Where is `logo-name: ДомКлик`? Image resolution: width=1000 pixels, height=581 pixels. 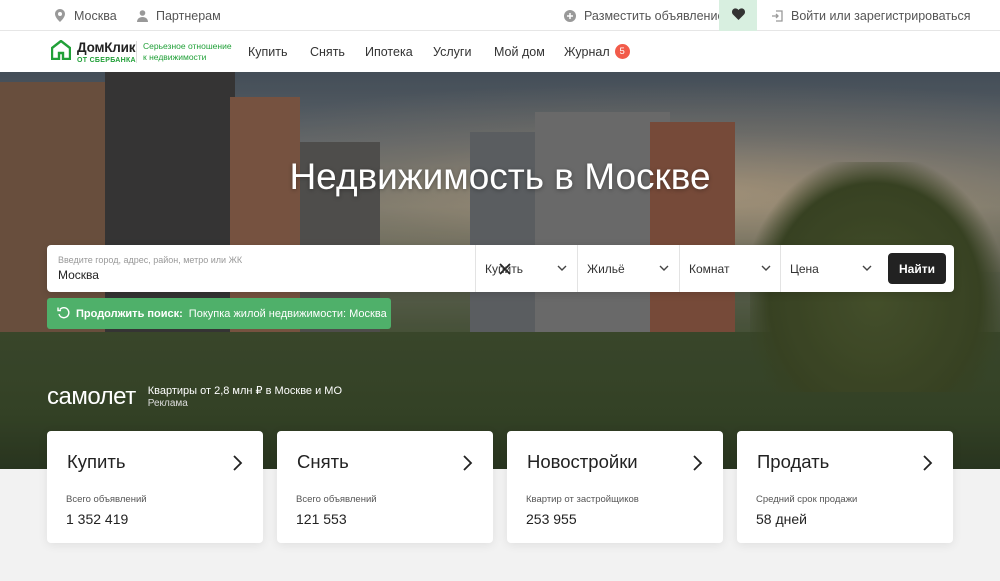 logo-name: ДомКлик is located at coordinates (106, 48).